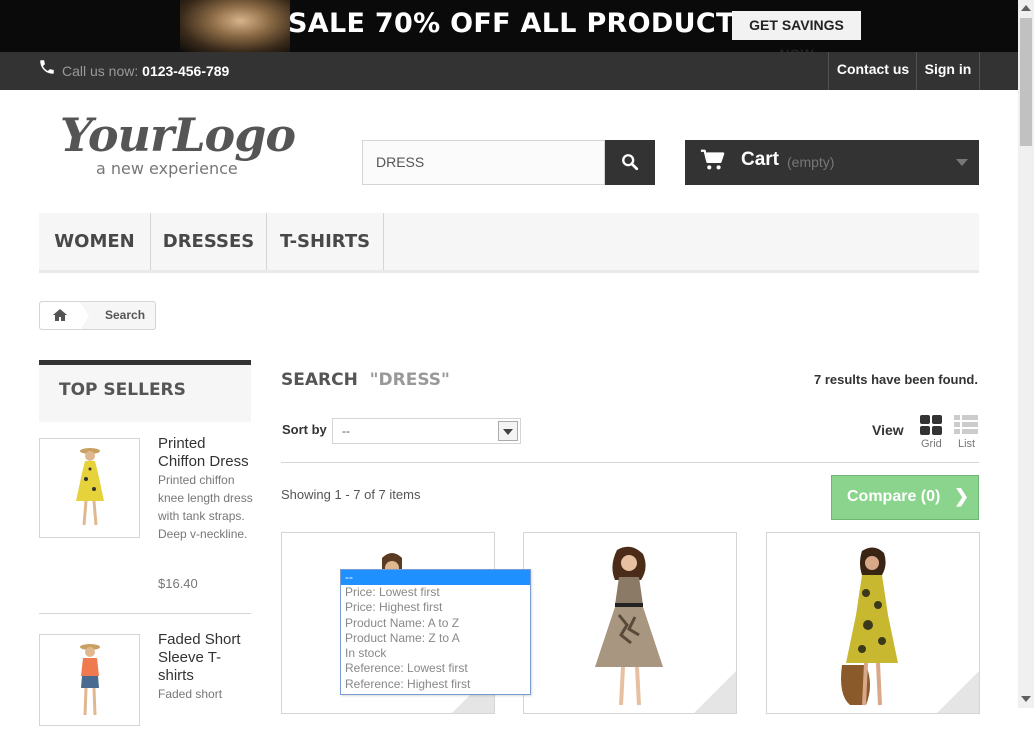 Image resolution: width=1034 pixels, height=730 pixels. I want to click on main-menu: WOMEN DRESSES T-SHIRTS, so click(509, 243).